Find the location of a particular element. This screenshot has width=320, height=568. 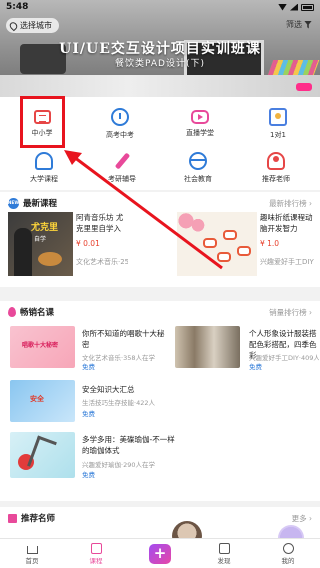

bottom-tab-bar: 首页 课程 + 发现 我的 is located at coordinates (160, 553).